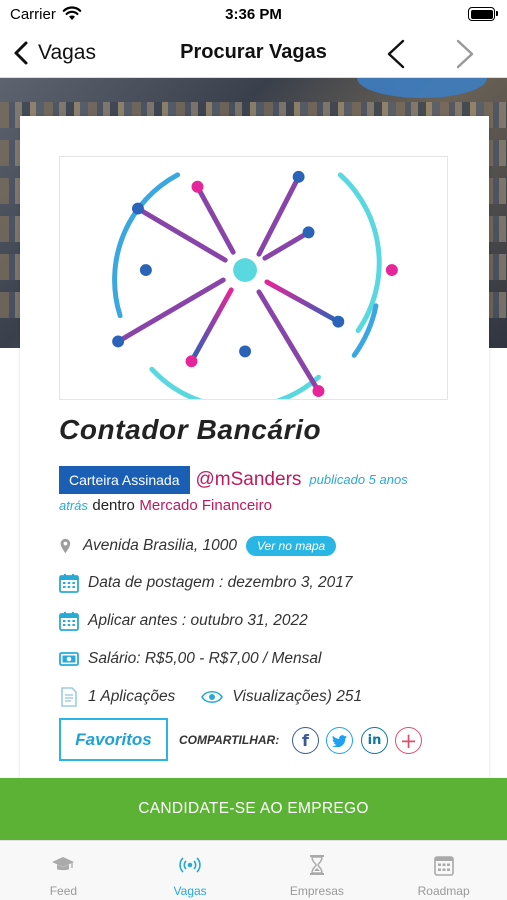  Describe the element at coordinates (205, 505) in the screenshot. I see `category-link: Mercado Financeiro` at that location.